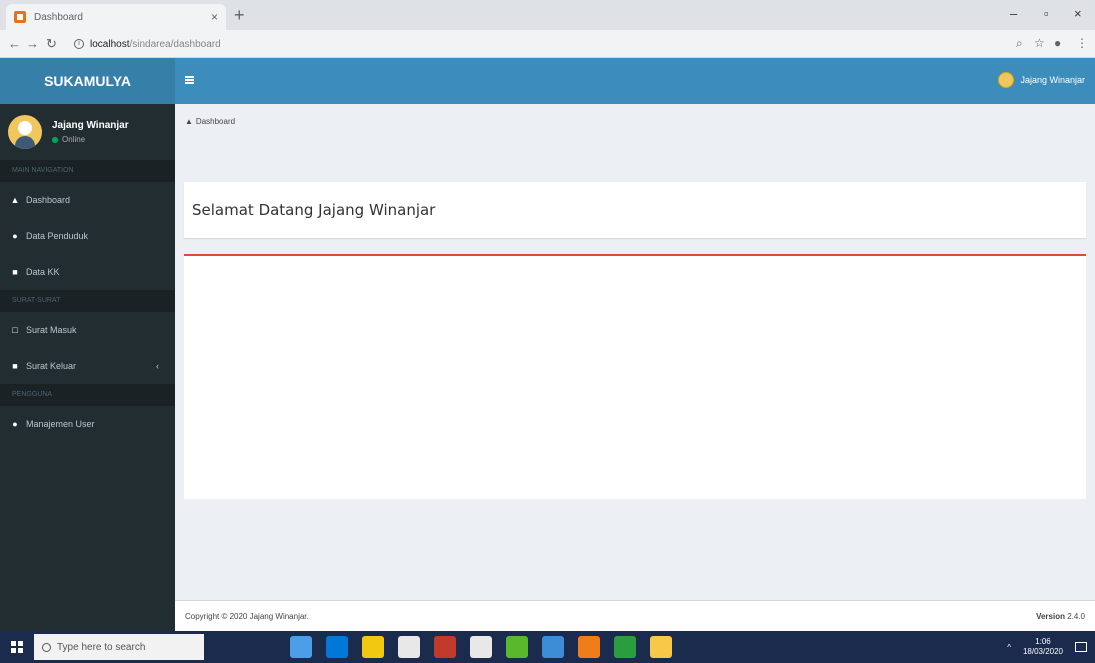 The width and height of the screenshot is (1095, 663). I want to click on welcome-box: Selamat Datang Jajang Winanjar, so click(635, 210).